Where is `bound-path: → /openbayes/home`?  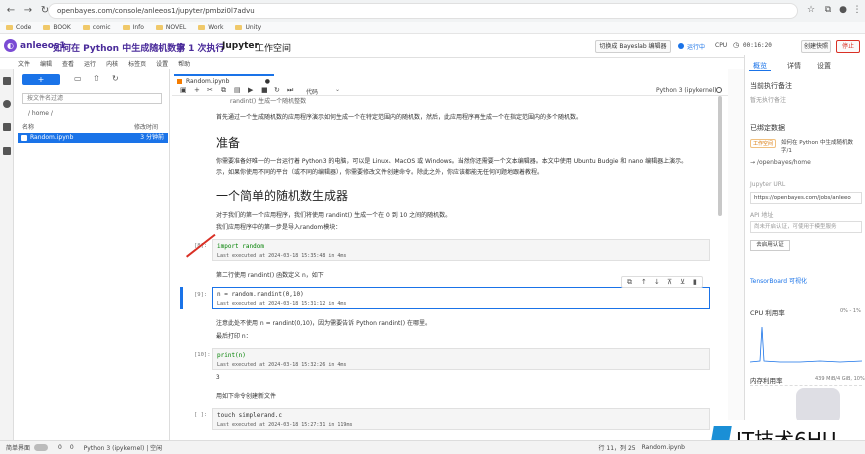 bound-path: → /openbayes/home is located at coordinates (780, 162).